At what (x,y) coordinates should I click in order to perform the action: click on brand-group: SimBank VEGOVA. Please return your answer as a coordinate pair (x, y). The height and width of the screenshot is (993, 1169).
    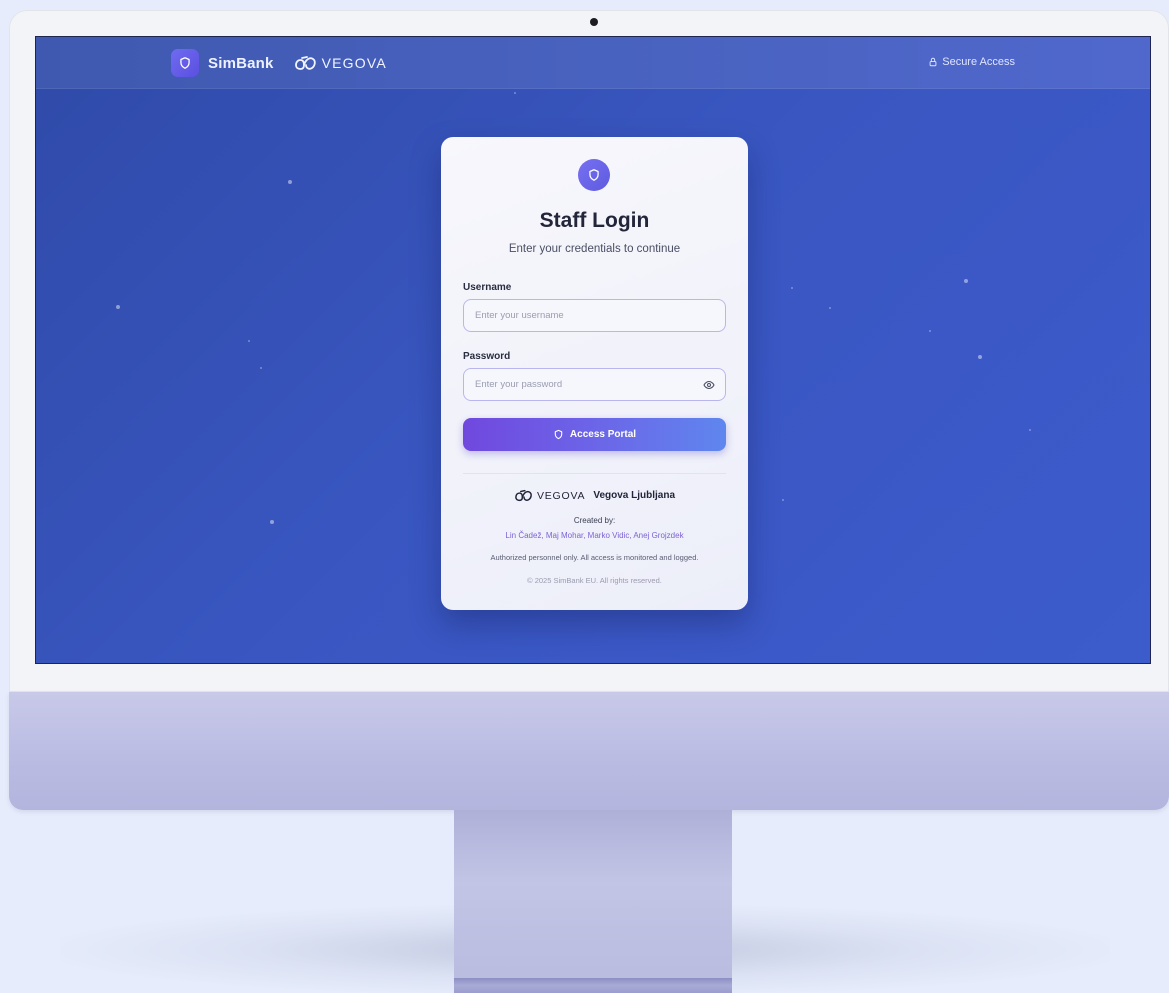
    Looking at the image, I should click on (279, 63).